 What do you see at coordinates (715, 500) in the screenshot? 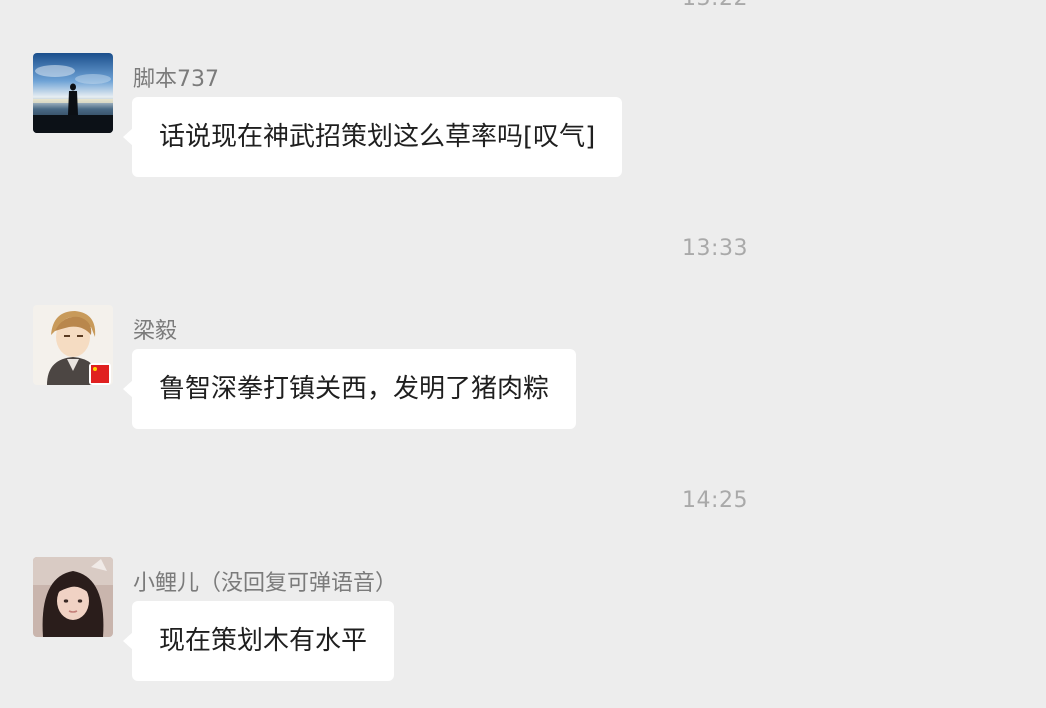
I see `chat-timestamp: 14:25` at bounding box center [715, 500].